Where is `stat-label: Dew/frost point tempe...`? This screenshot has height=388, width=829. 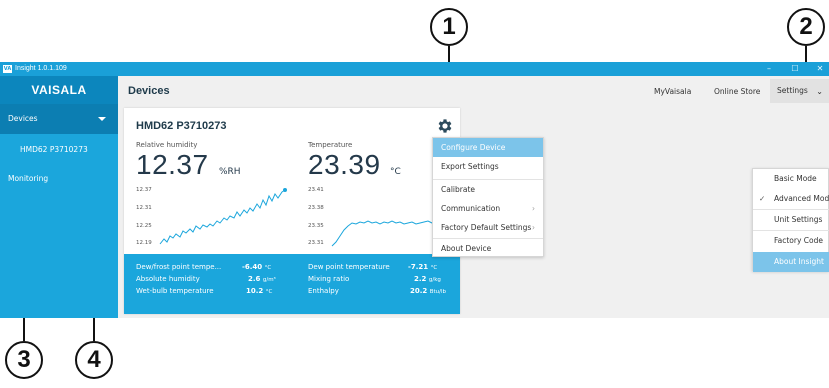
stat-label: Dew/frost point tempe... is located at coordinates (179, 267).